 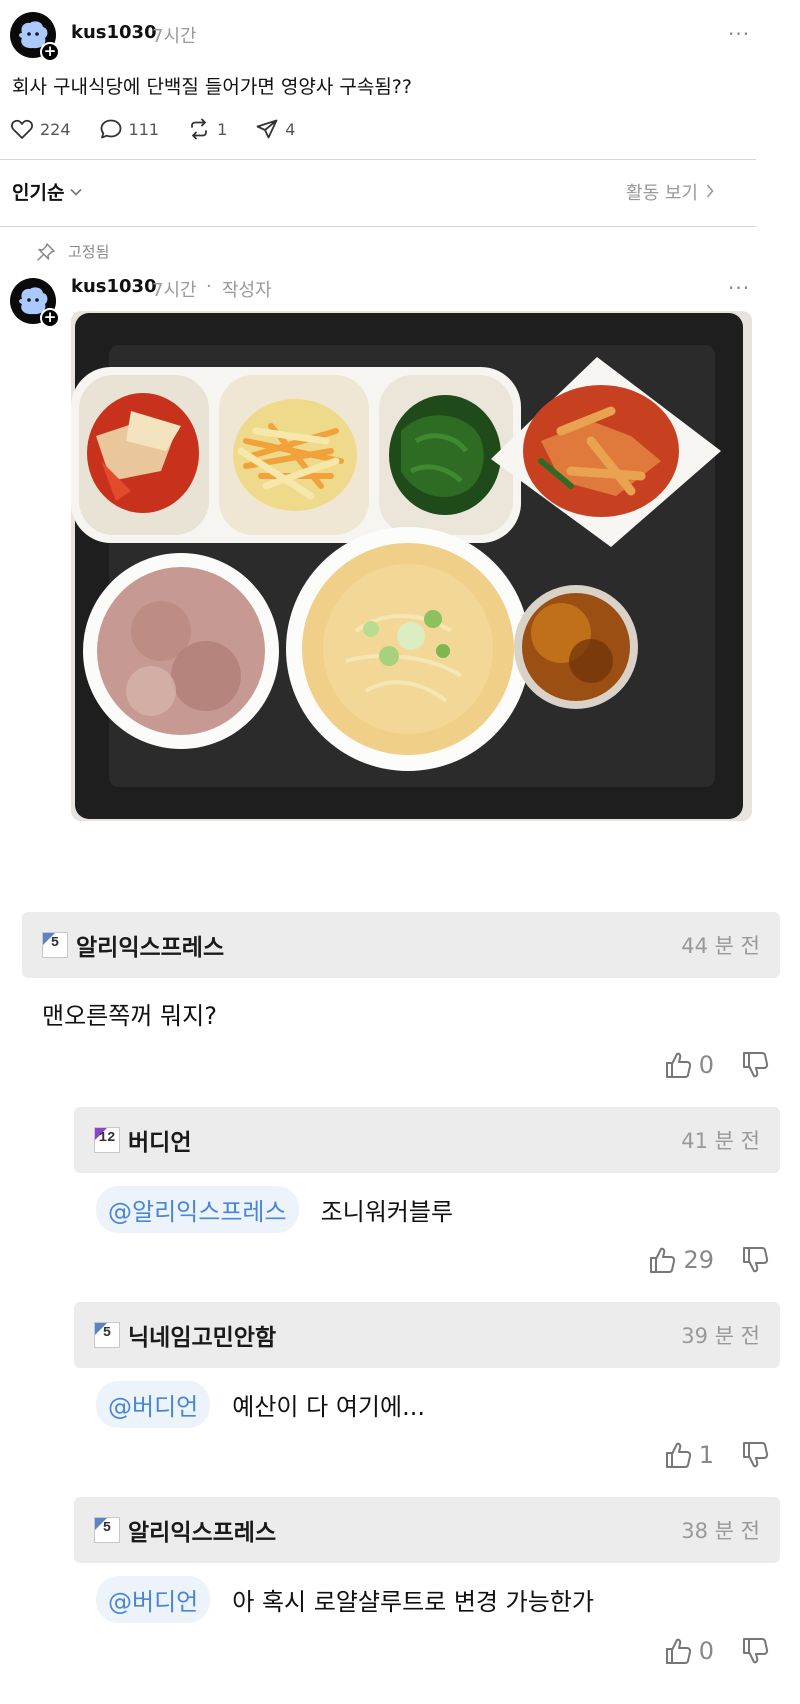 I want to click on comment-time: 39 분 전, so click(x=720, y=1336).